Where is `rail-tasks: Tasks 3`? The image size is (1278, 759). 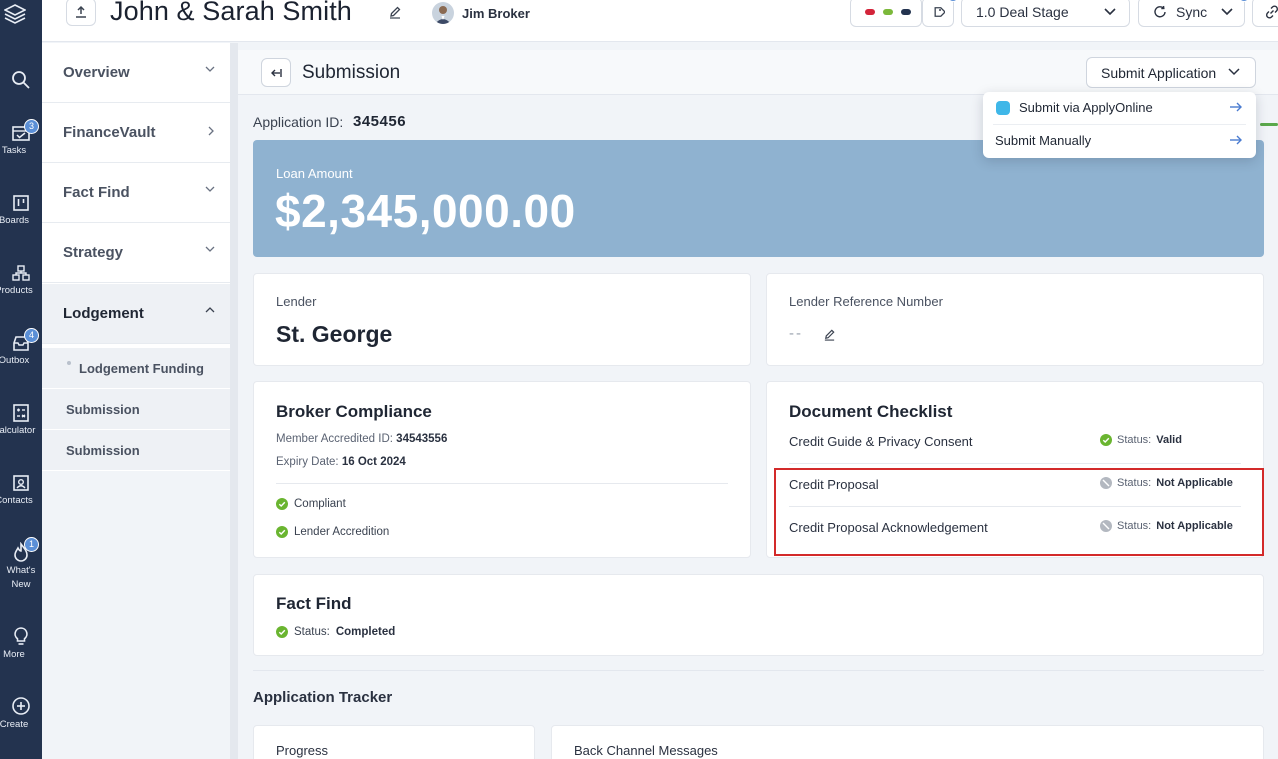 rail-tasks: Tasks 3 is located at coordinates (21, 138).